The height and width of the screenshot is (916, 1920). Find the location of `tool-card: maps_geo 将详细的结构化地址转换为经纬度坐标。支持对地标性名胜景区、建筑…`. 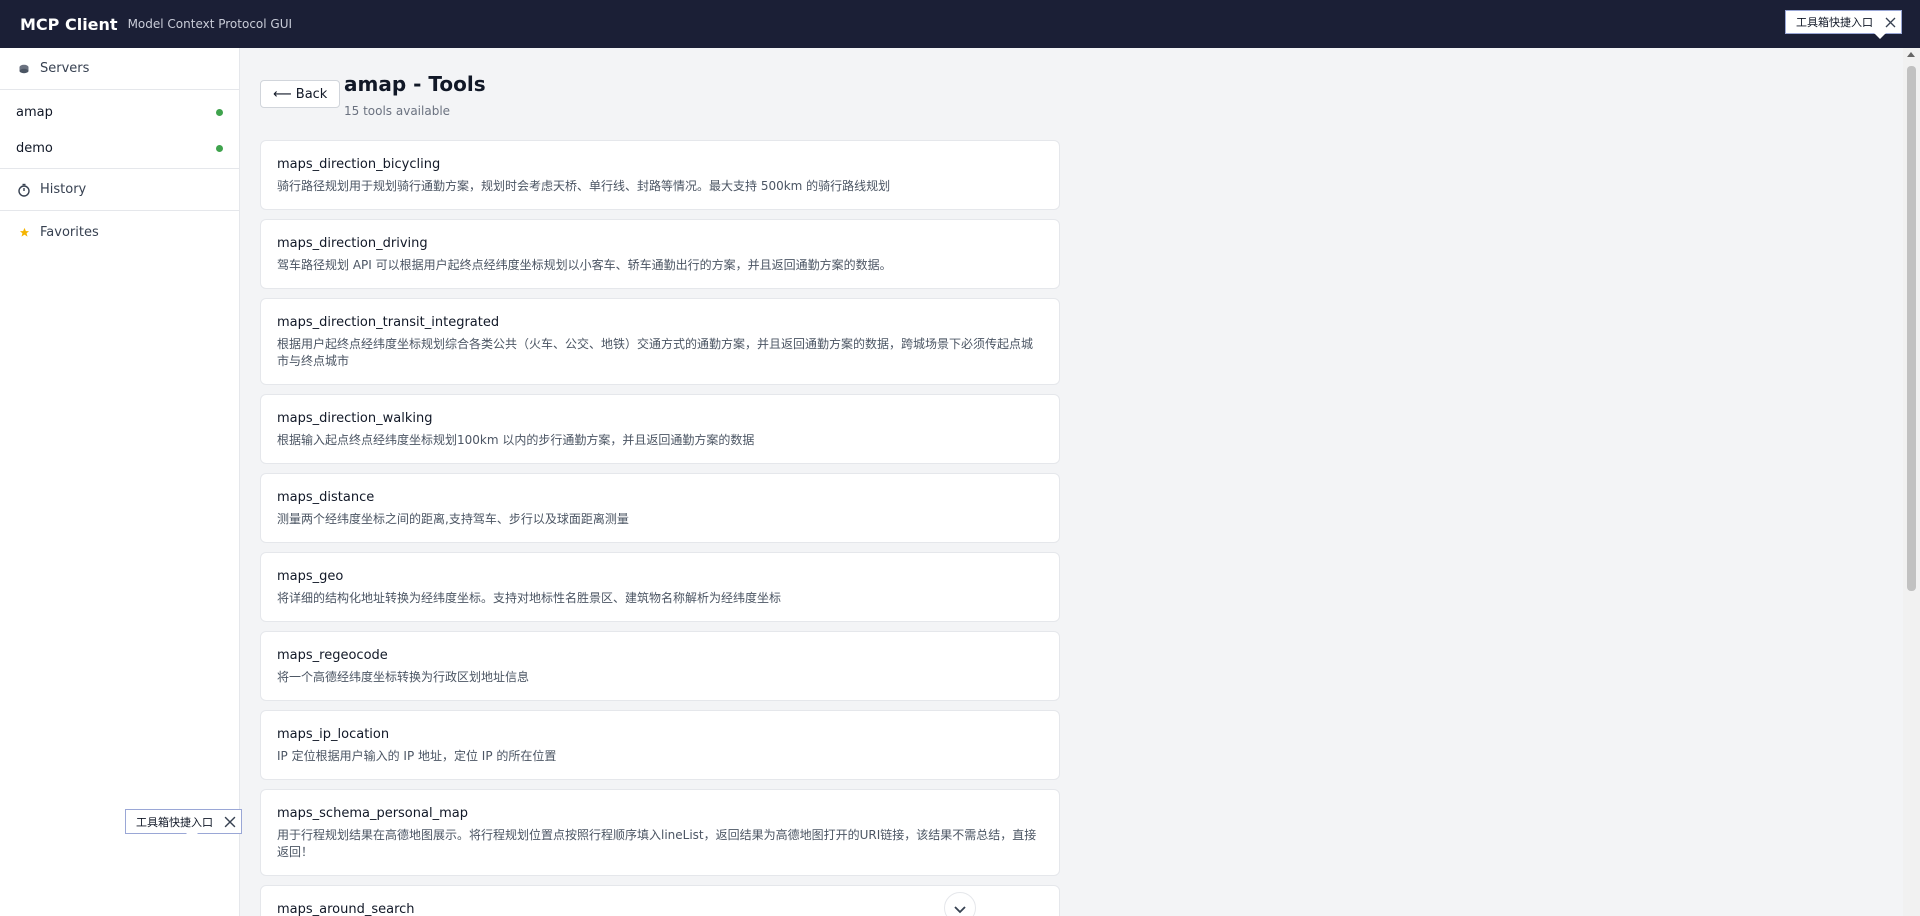

tool-card: maps_geo 将详细的结构化地址转换为经纬度坐标。支持对地标性名胜景区、建筑… is located at coordinates (660, 587).